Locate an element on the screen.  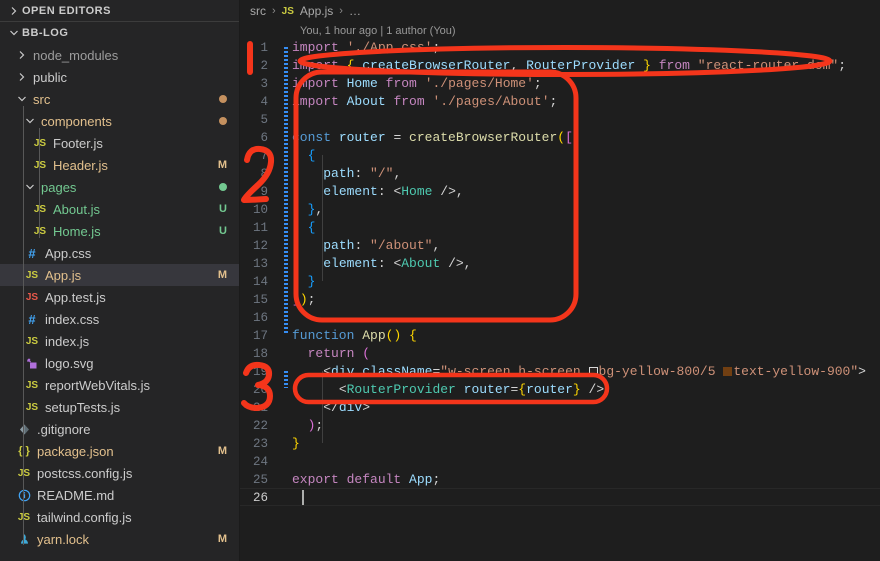
tree-item-label: postcss.config.js is located at coordinates (85, 473).